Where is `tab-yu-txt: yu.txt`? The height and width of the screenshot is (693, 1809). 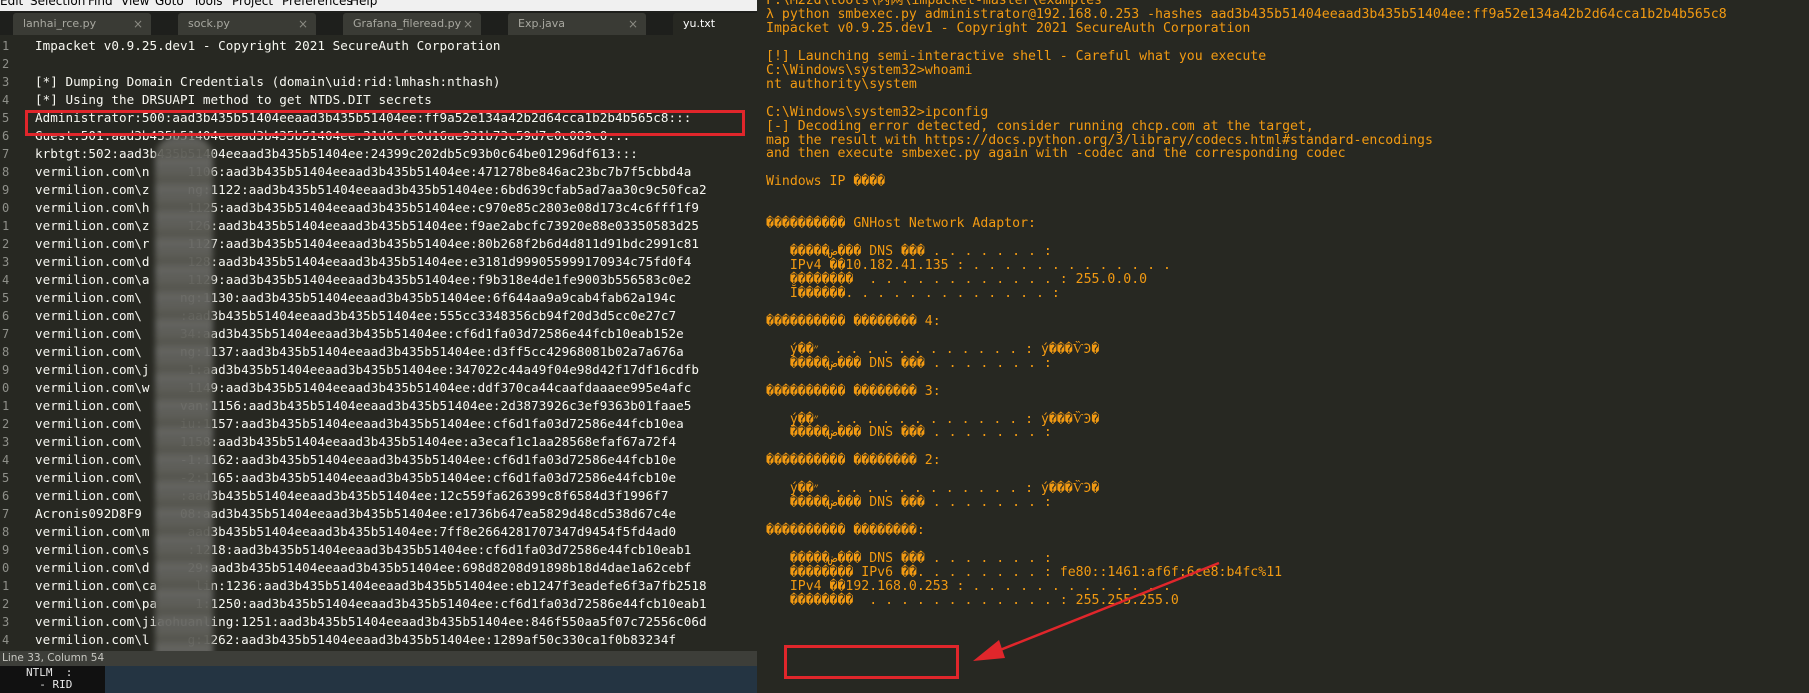
tab-yu-txt: yu.txt is located at coordinates (715, 24).